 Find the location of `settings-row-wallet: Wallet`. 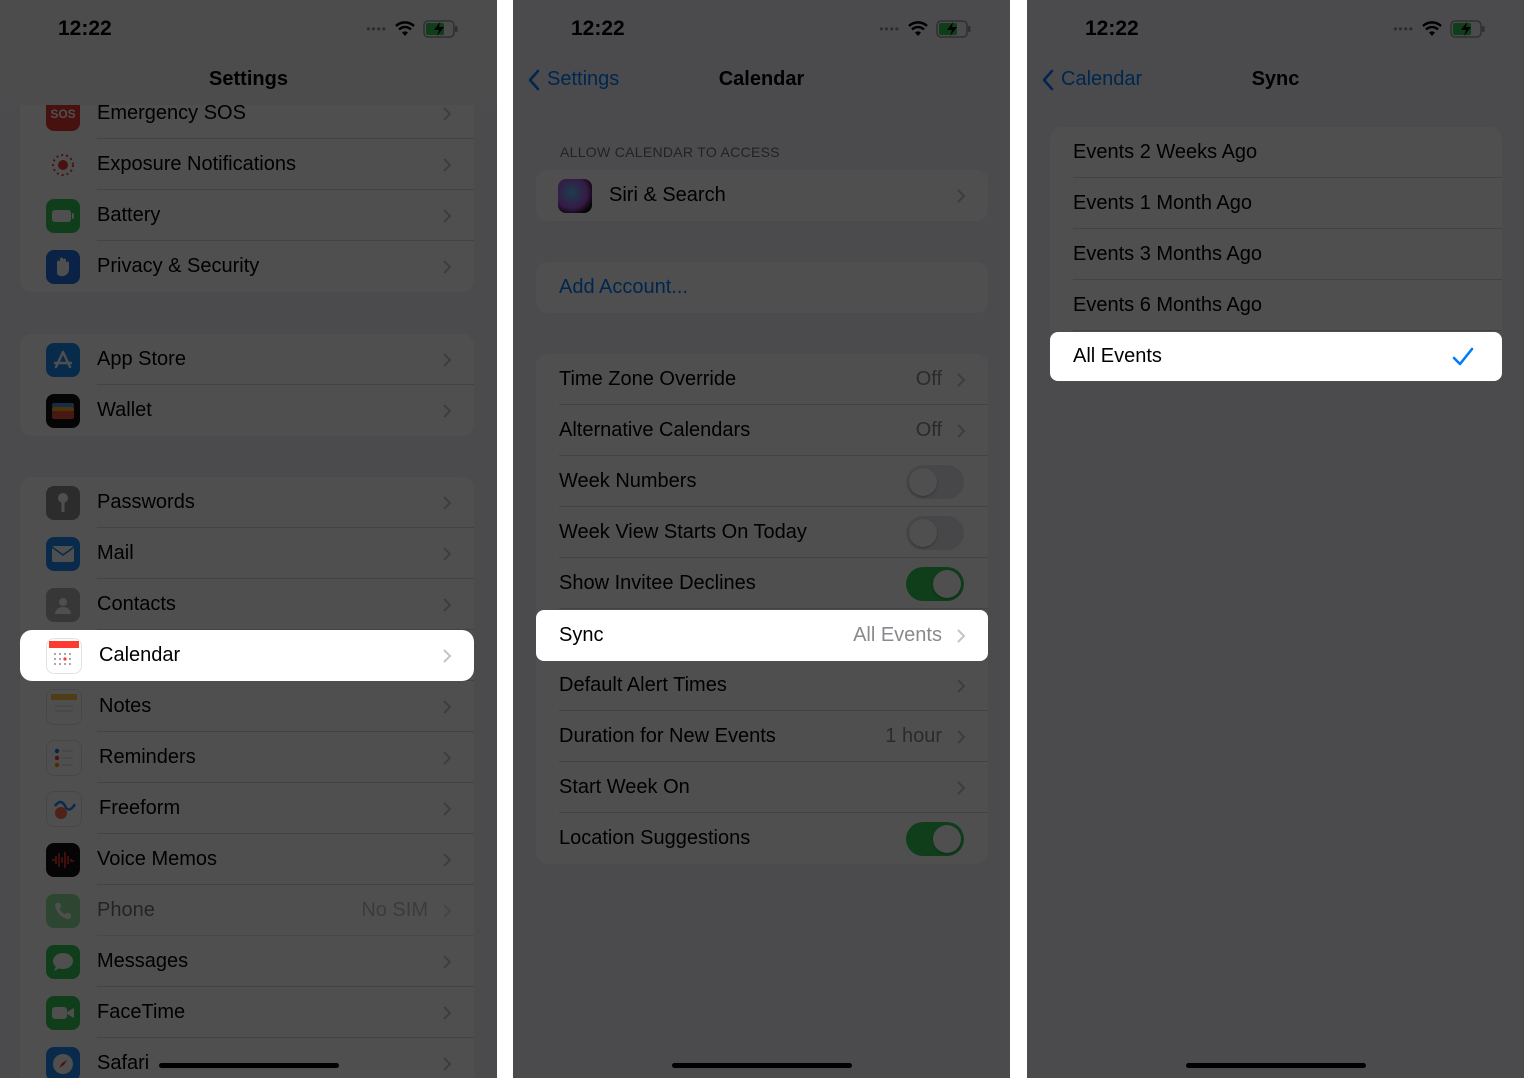

settings-row-wallet: Wallet is located at coordinates (247, 410).